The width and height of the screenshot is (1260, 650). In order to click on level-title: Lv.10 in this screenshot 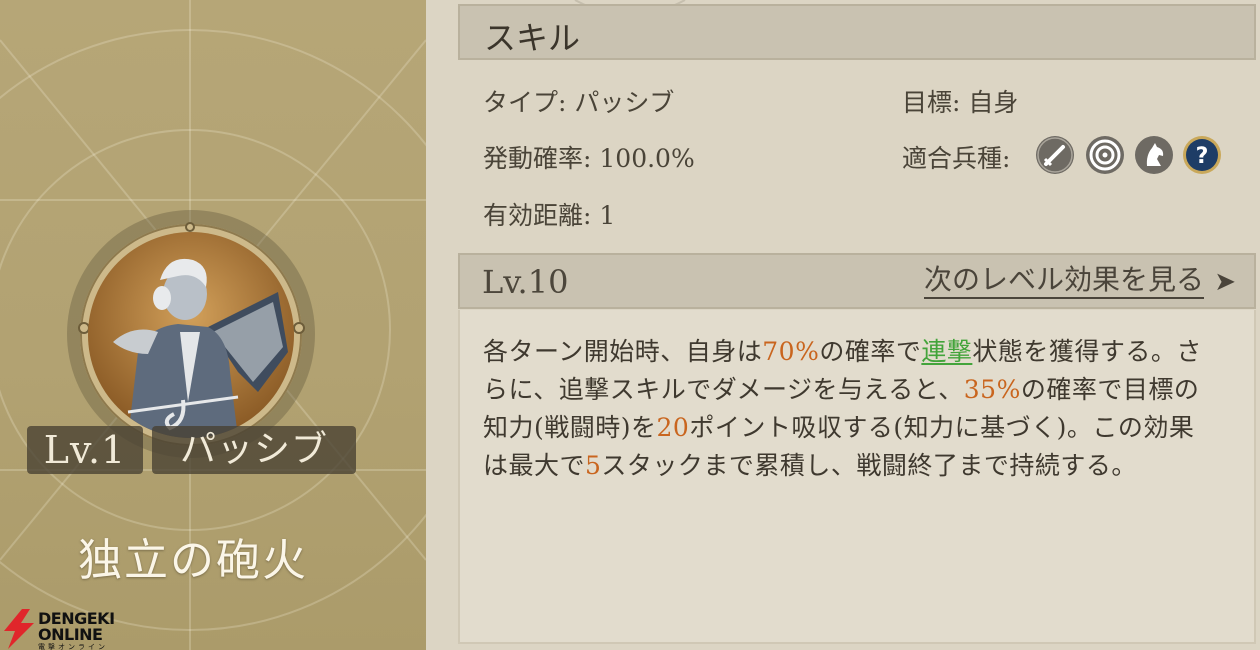, I will do `click(525, 282)`.